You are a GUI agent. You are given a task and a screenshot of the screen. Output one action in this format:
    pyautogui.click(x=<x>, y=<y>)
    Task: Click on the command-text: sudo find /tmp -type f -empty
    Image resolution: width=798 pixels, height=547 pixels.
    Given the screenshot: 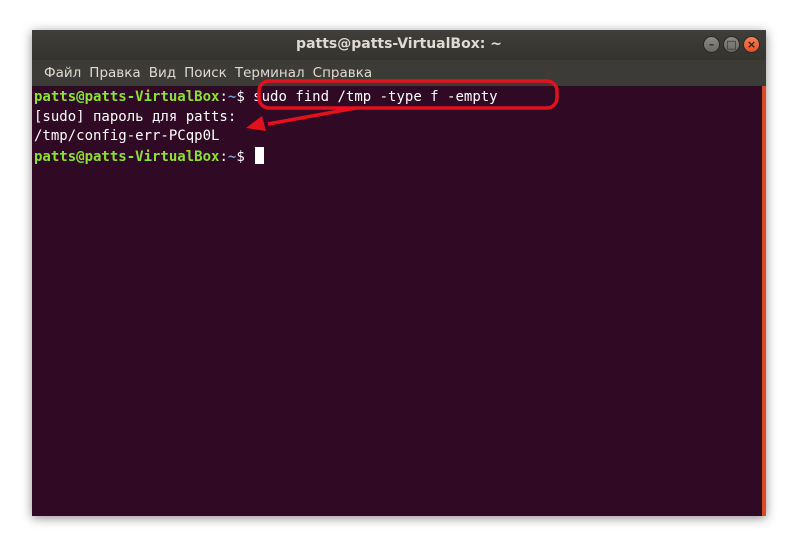 What is the action you would take?
    pyautogui.click(x=375, y=97)
    